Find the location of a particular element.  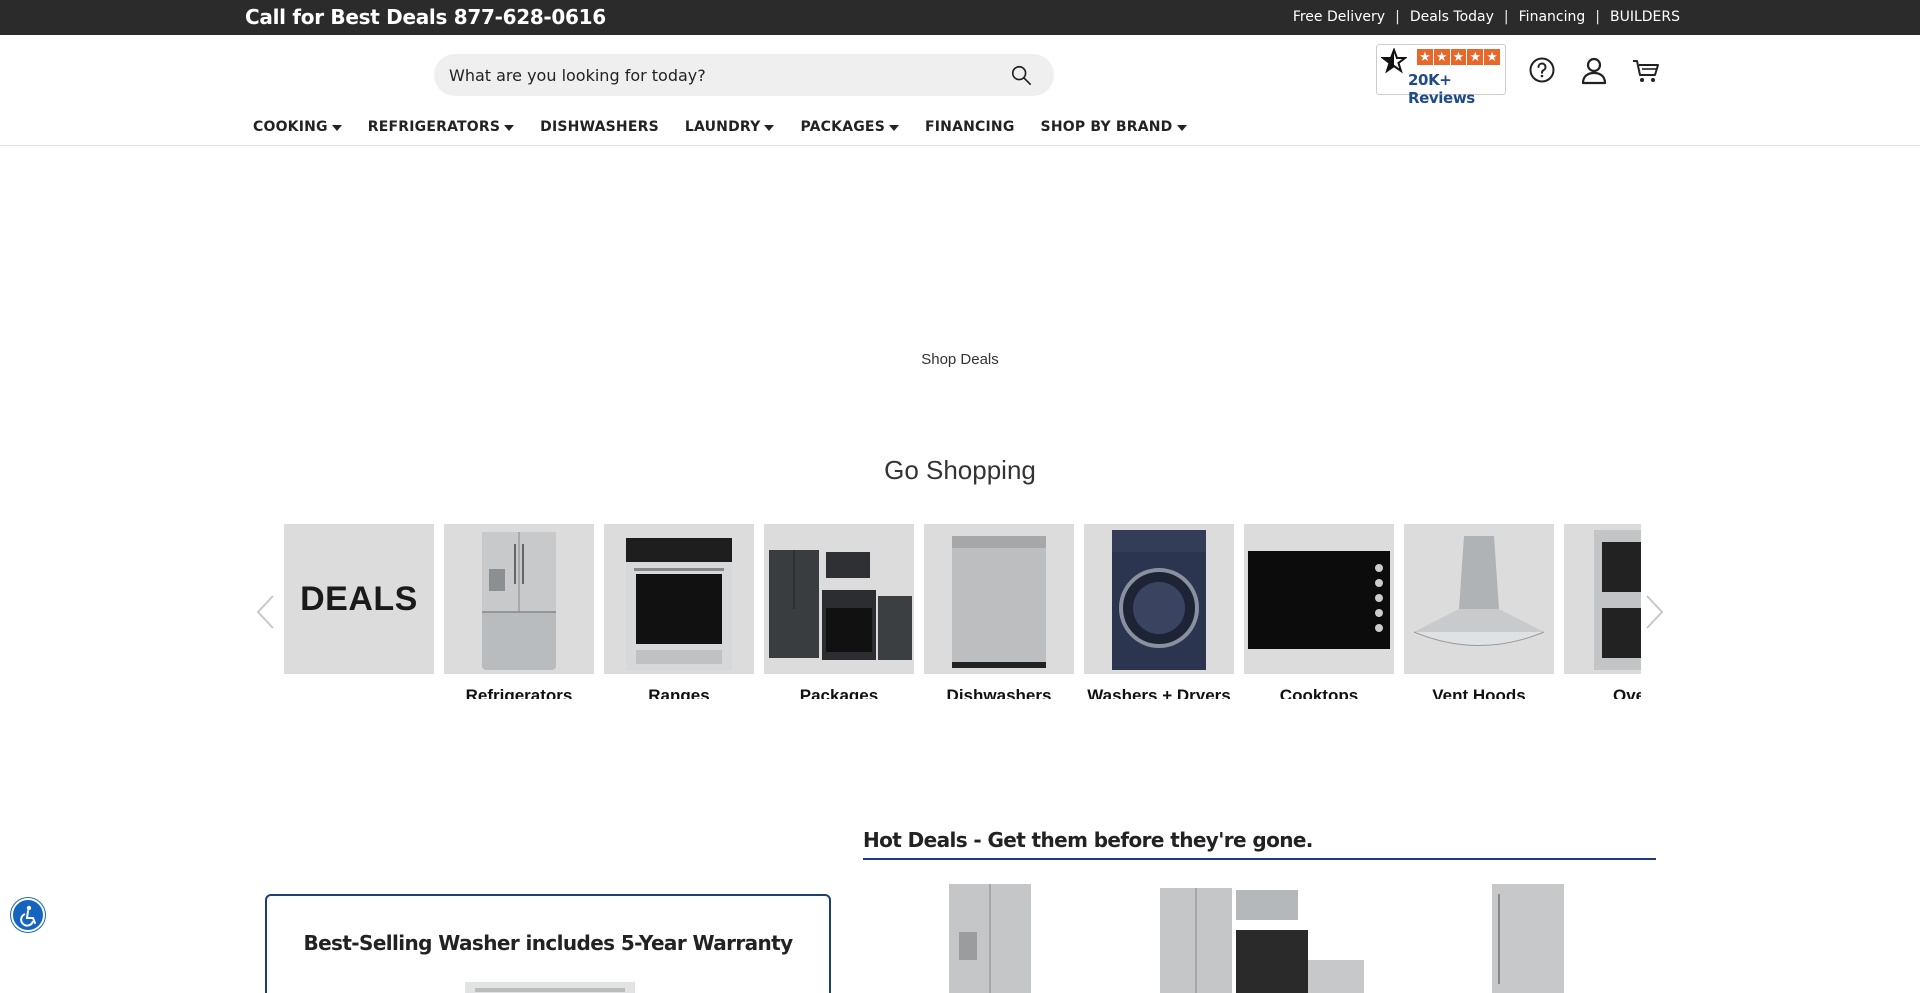

category-card-ovens: Ovens is located at coordinates (1602, 611).